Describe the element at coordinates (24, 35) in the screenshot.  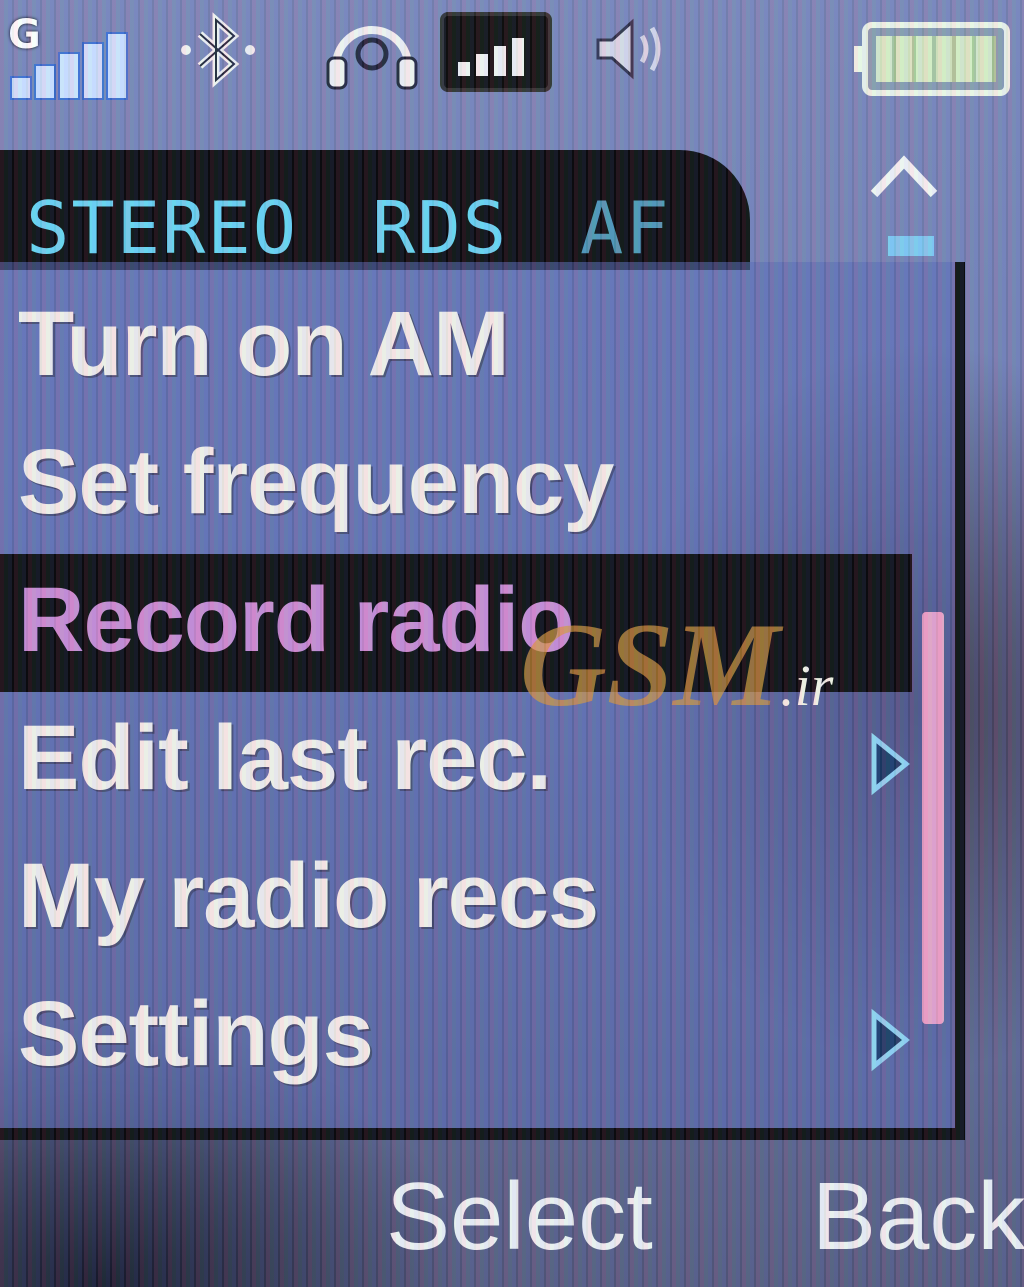
I see `gprs-indicator: G` at that location.